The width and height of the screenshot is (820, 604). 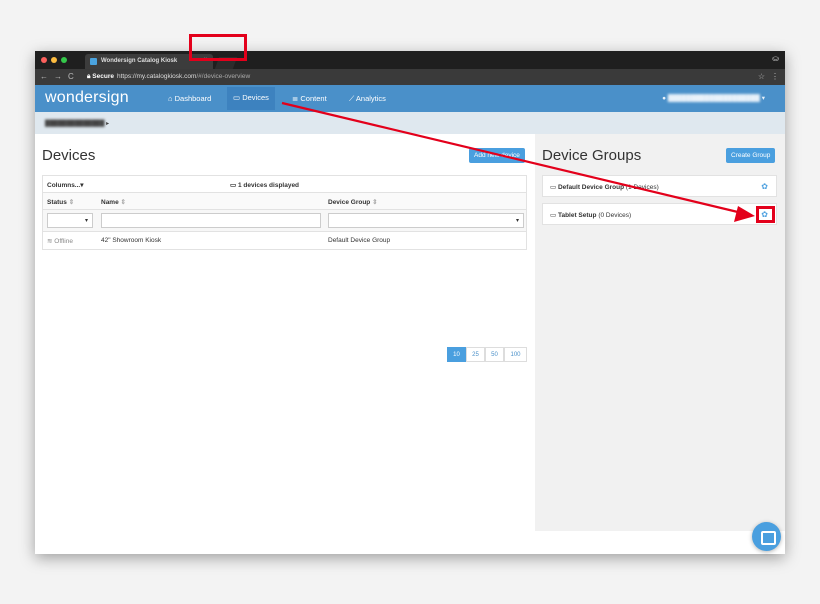 I want to click on header-name: Name ⇕, so click(x=113, y=202).